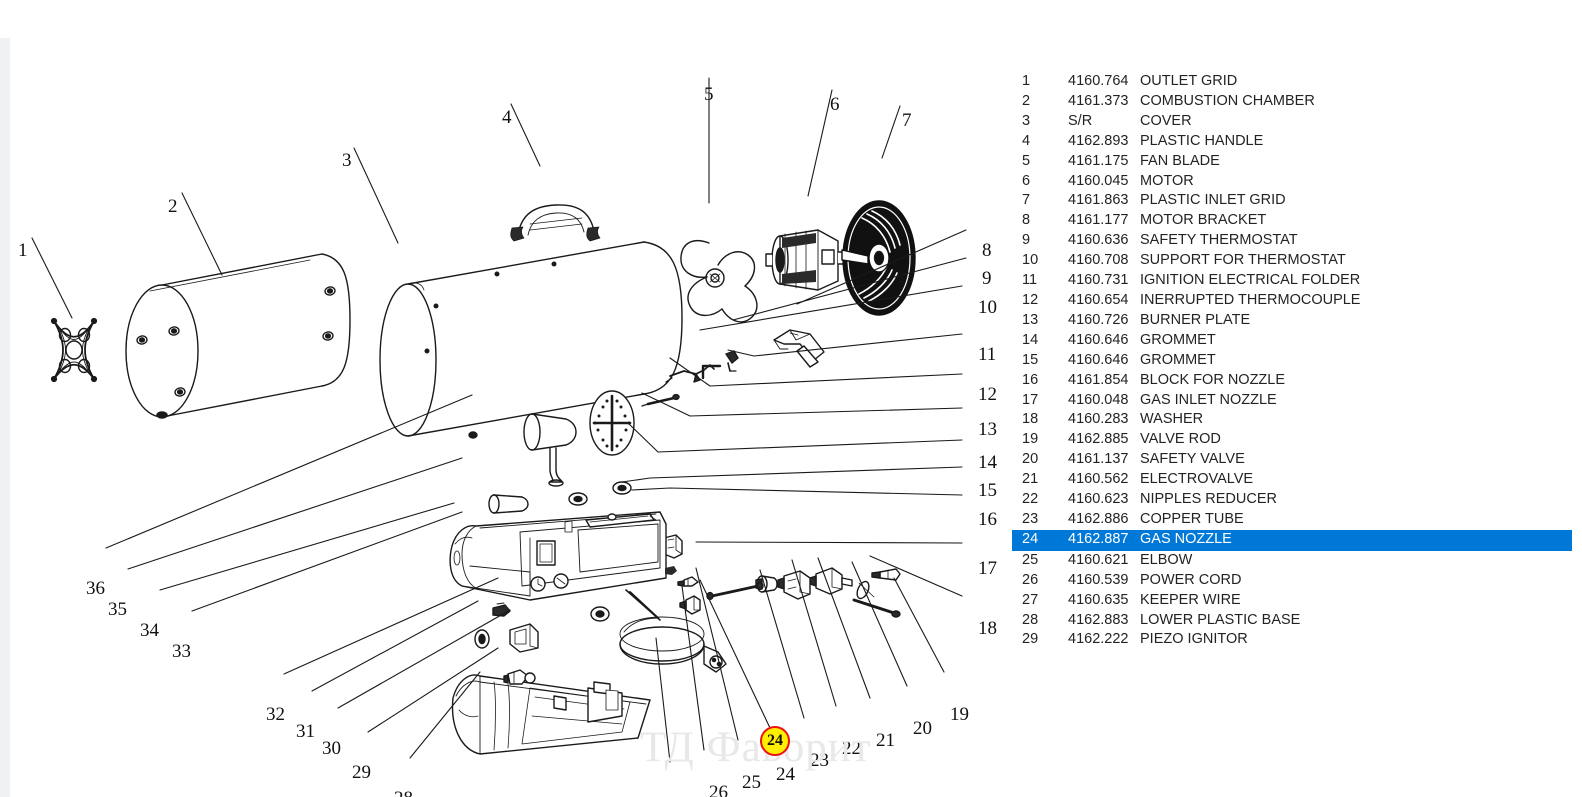 The height and width of the screenshot is (797, 1582). What do you see at coordinates (1030, 359) in the screenshot?
I see `part-number-cell: 15` at bounding box center [1030, 359].